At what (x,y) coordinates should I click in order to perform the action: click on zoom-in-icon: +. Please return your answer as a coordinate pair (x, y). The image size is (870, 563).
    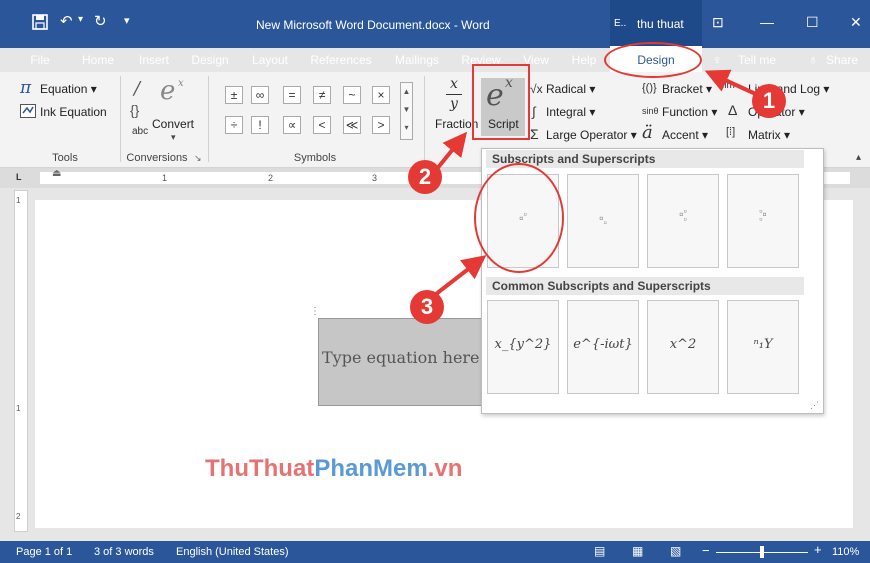
    Looking at the image, I should click on (818, 549).